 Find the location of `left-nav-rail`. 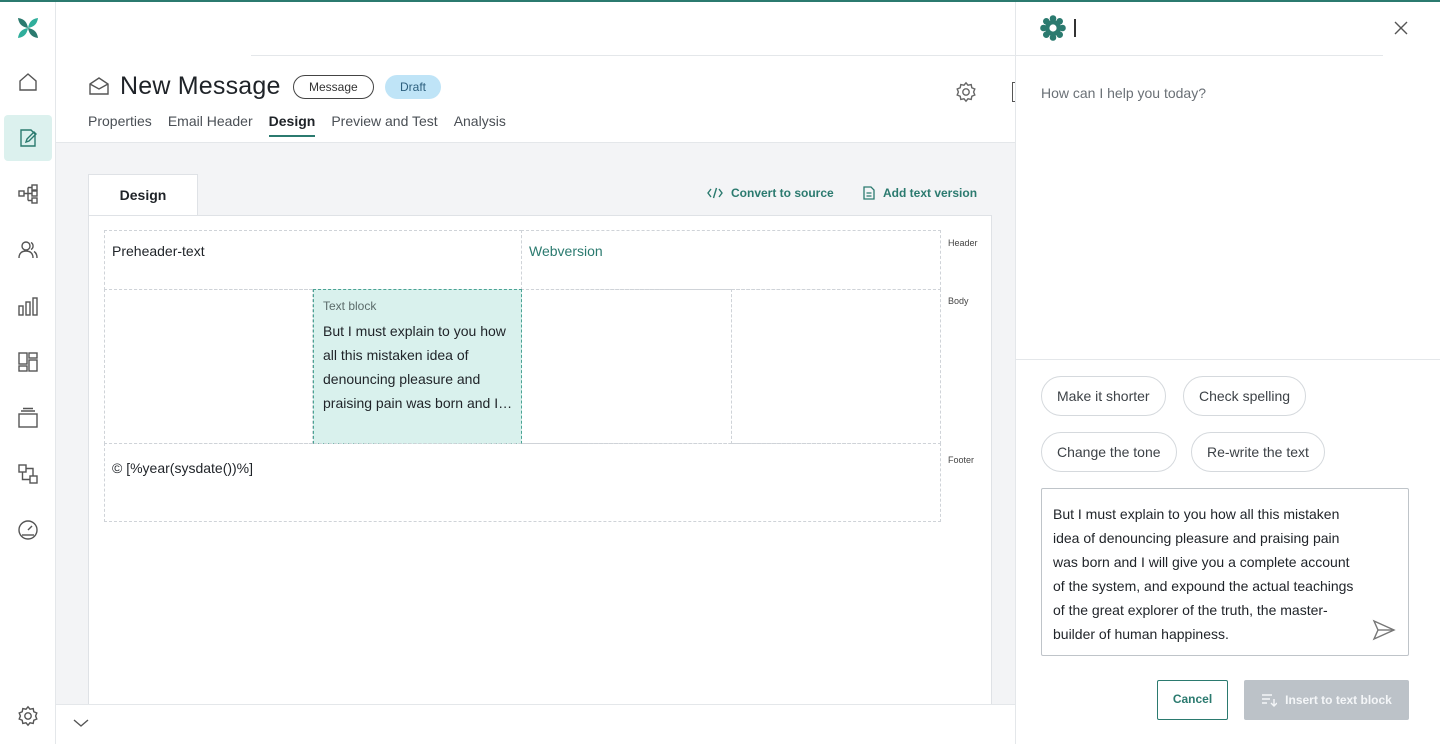

left-nav-rail is located at coordinates (28, 373).